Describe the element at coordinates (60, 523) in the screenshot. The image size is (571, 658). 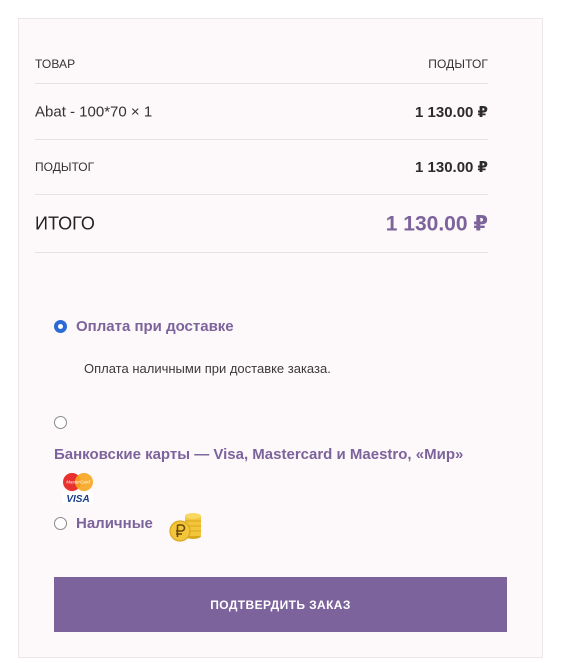
I see `payment-cash-radio` at that location.